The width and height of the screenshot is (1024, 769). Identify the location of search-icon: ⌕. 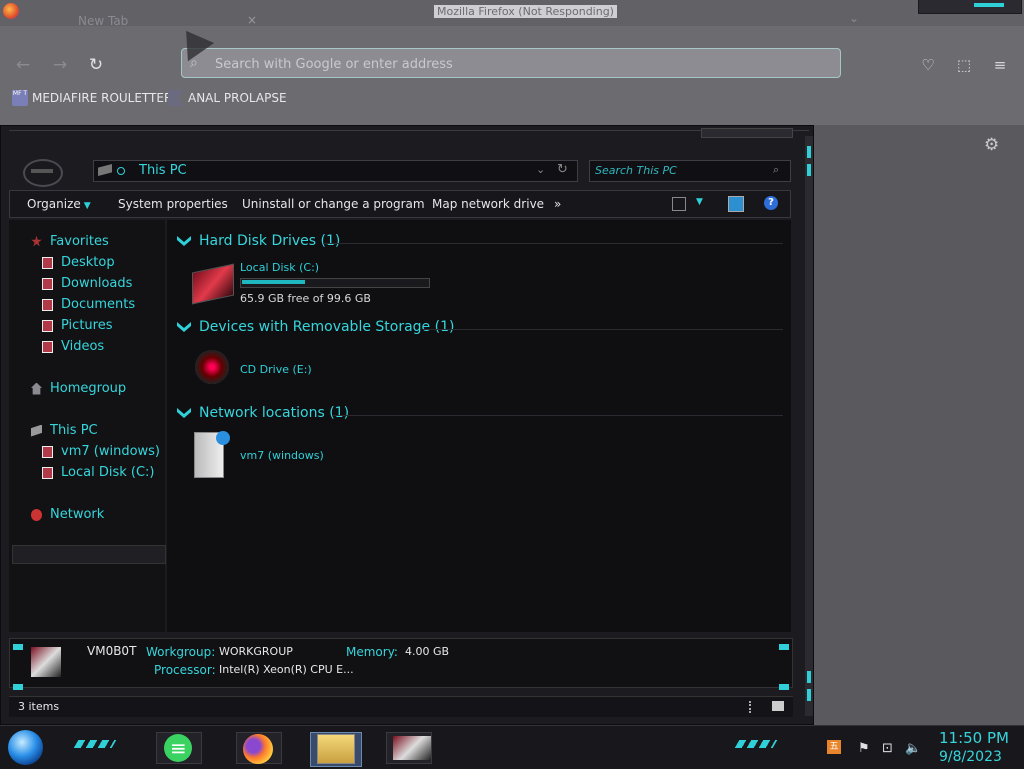
(776, 169).